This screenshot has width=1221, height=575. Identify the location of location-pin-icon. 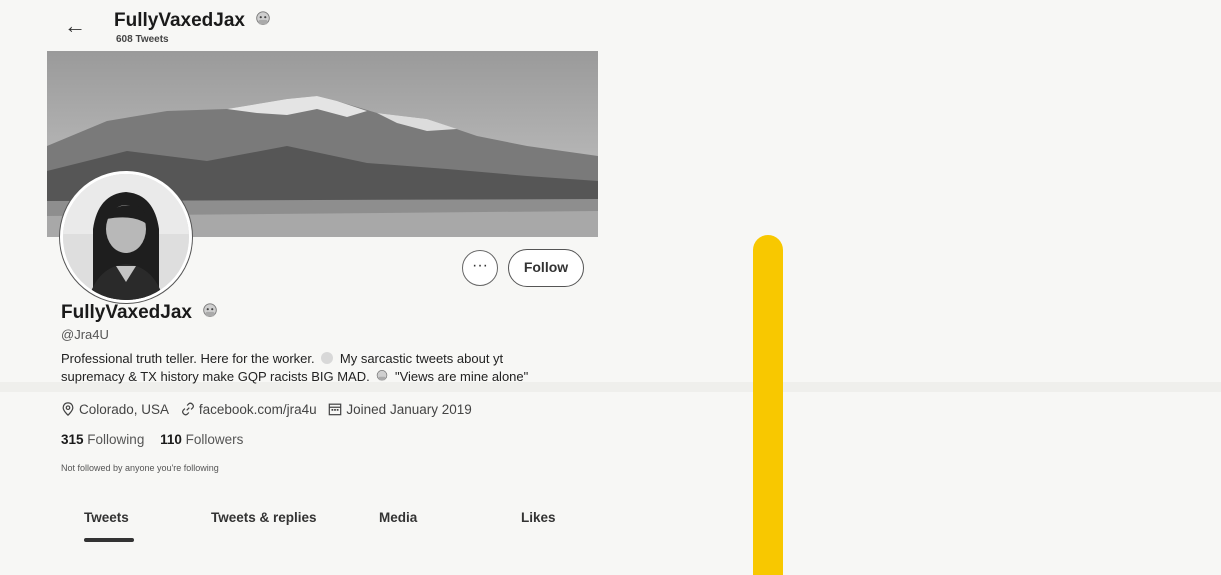
(68, 409).